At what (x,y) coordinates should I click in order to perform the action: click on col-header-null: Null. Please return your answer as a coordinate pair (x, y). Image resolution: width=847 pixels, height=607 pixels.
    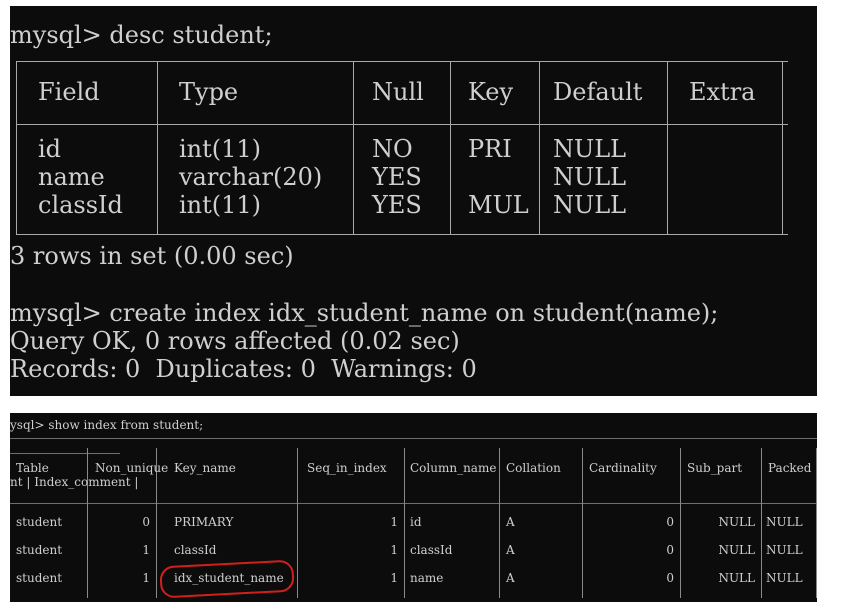
    Looking at the image, I should click on (398, 92).